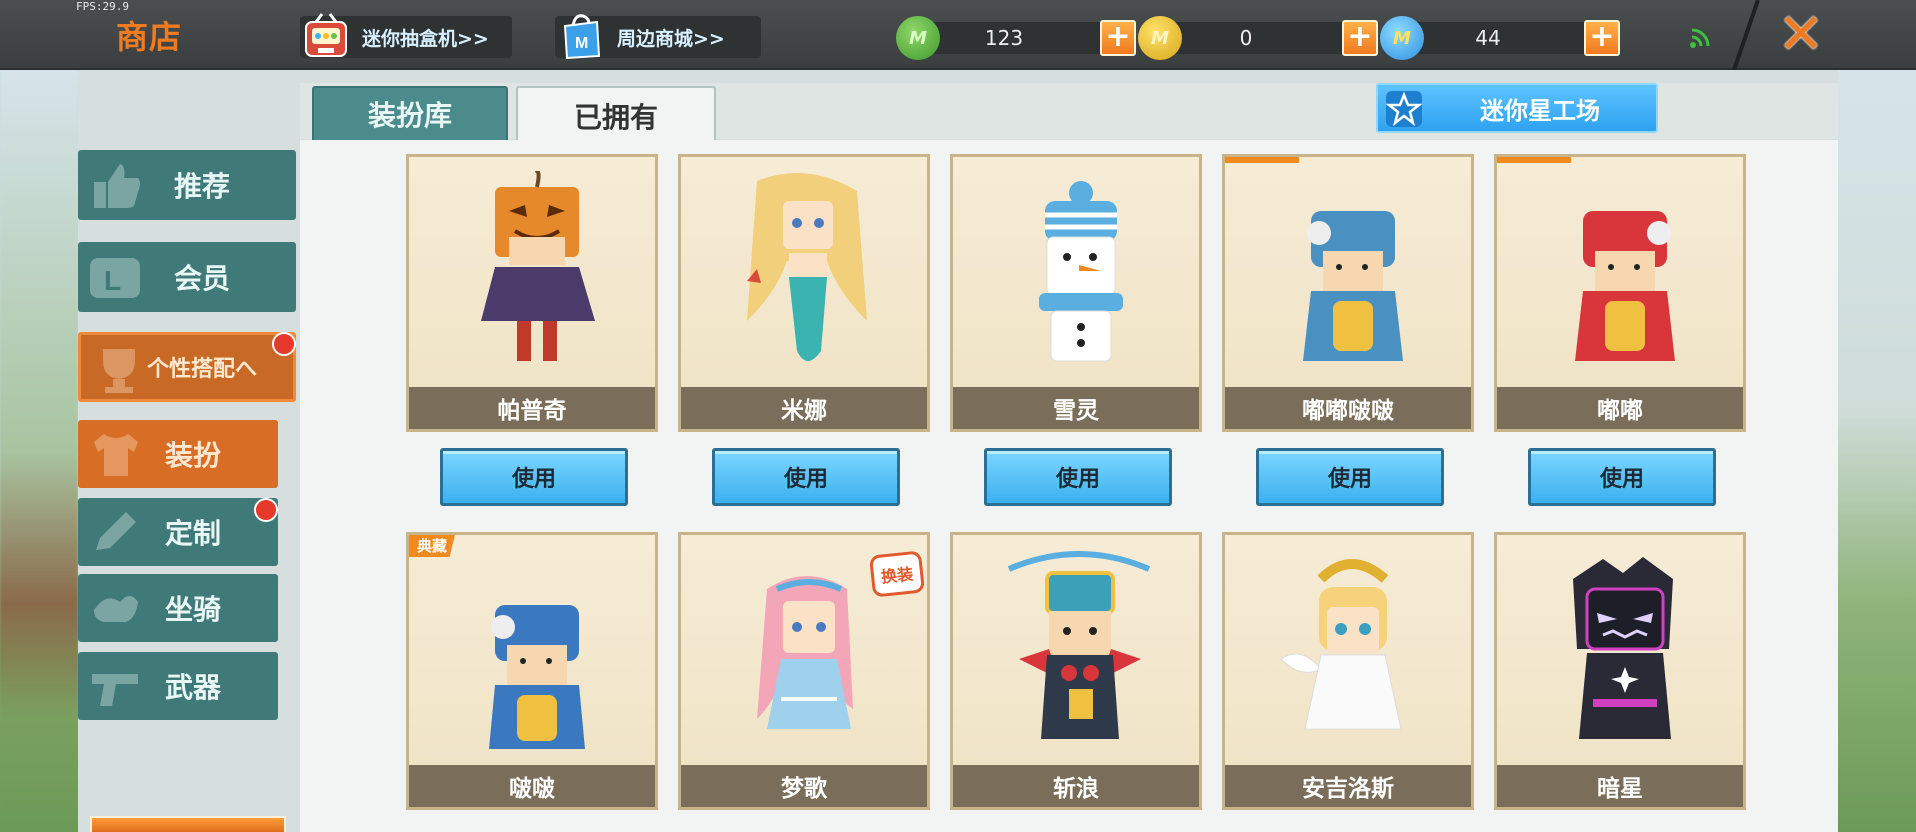 This screenshot has width=1916, height=832. I want to click on svg-text: L, so click(112, 280).